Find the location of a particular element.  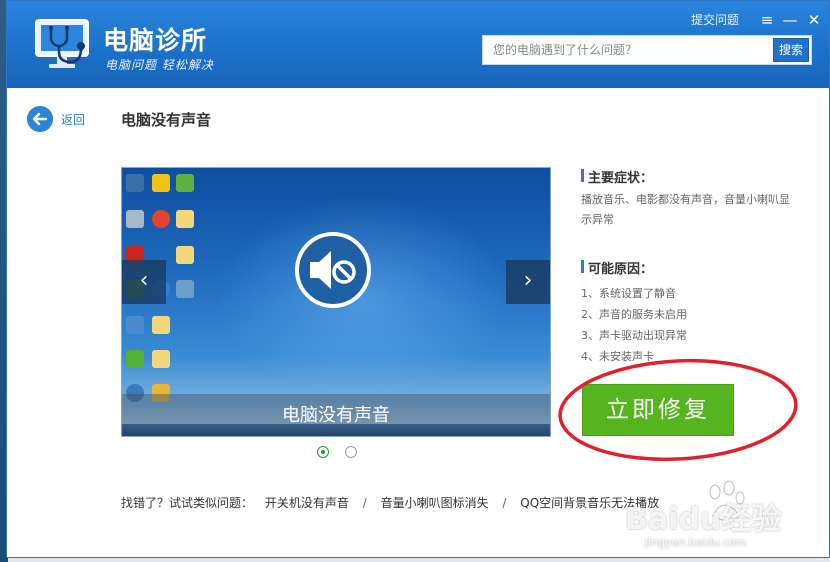

back-arrow-icon is located at coordinates (40, 119).